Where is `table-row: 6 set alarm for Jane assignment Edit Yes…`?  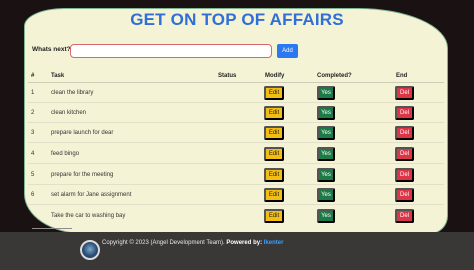
table-row: 6 set alarm for Jane assignment Edit Yes… is located at coordinates (237, 195).